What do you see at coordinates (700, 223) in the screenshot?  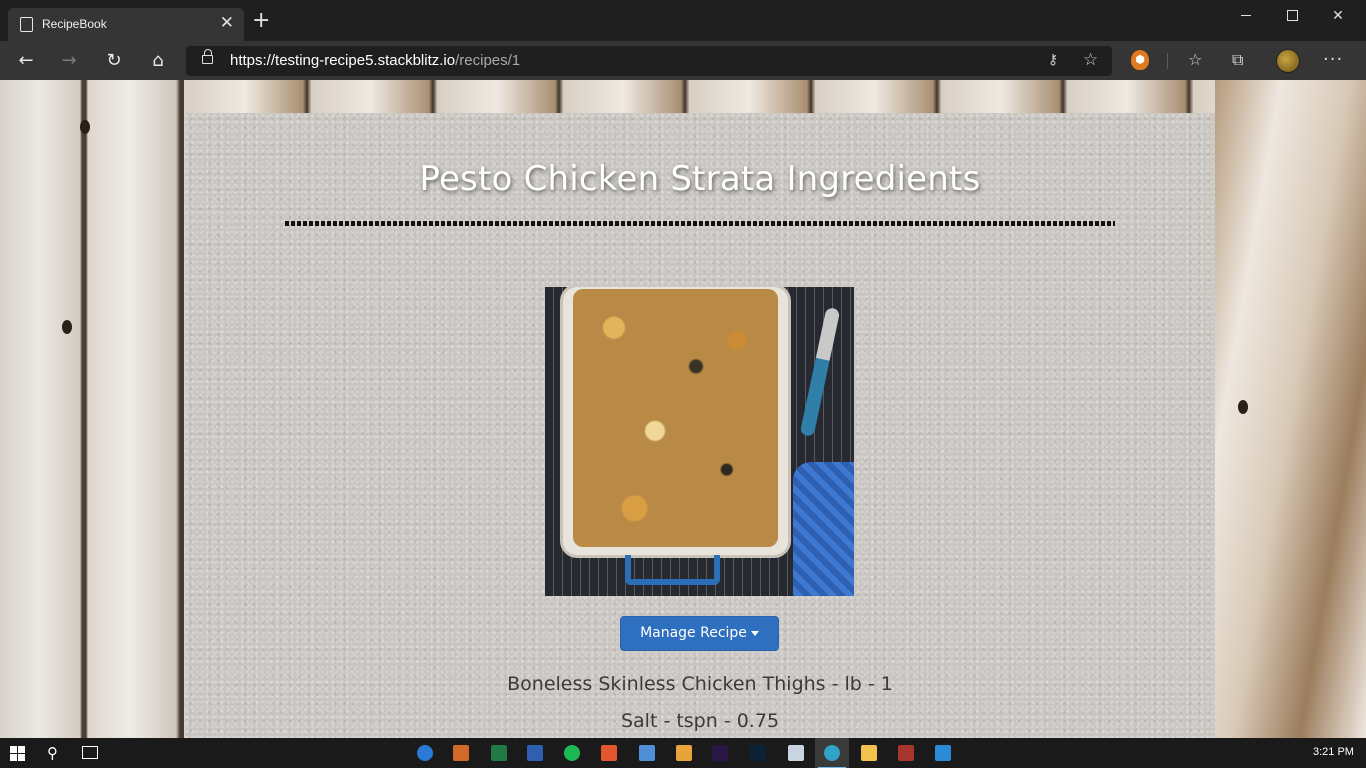 I see `title-divider` at bounding box center [700, 223].